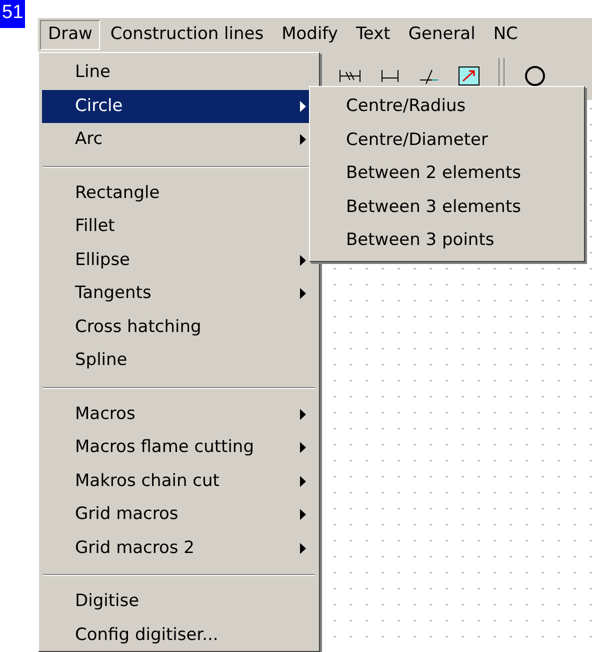 The height and width of the screenshot is (652, 592). I want to click on menu-item: Arc, so click(179, 139).